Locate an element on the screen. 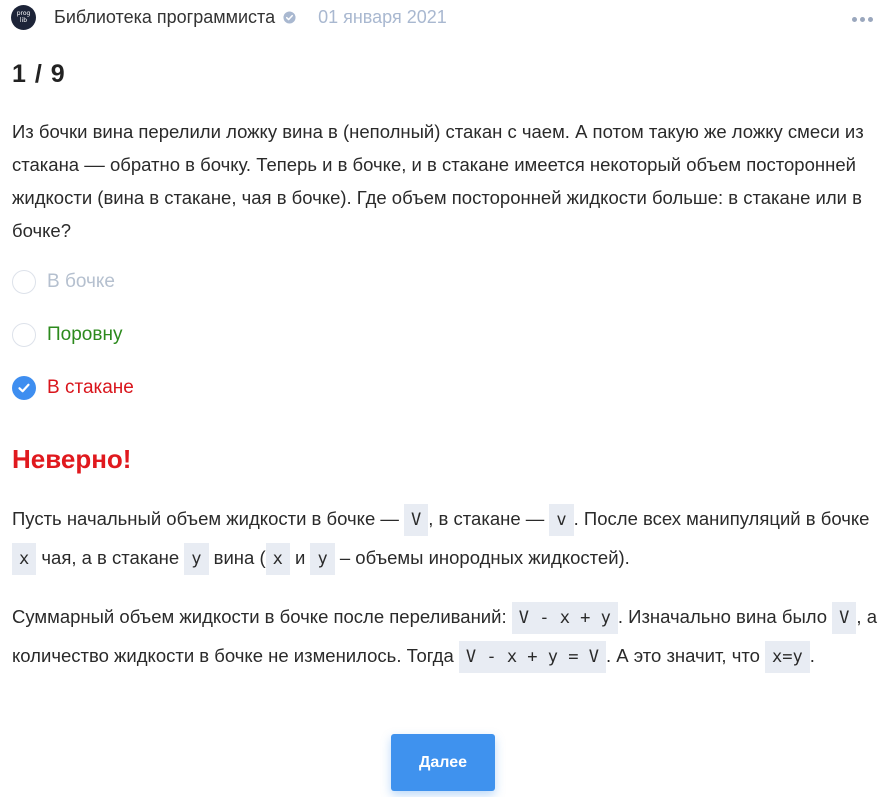 The width and height of the screenshot is (883, 797). inline-code: V - x + y = V is located at coordinates (532, 657).